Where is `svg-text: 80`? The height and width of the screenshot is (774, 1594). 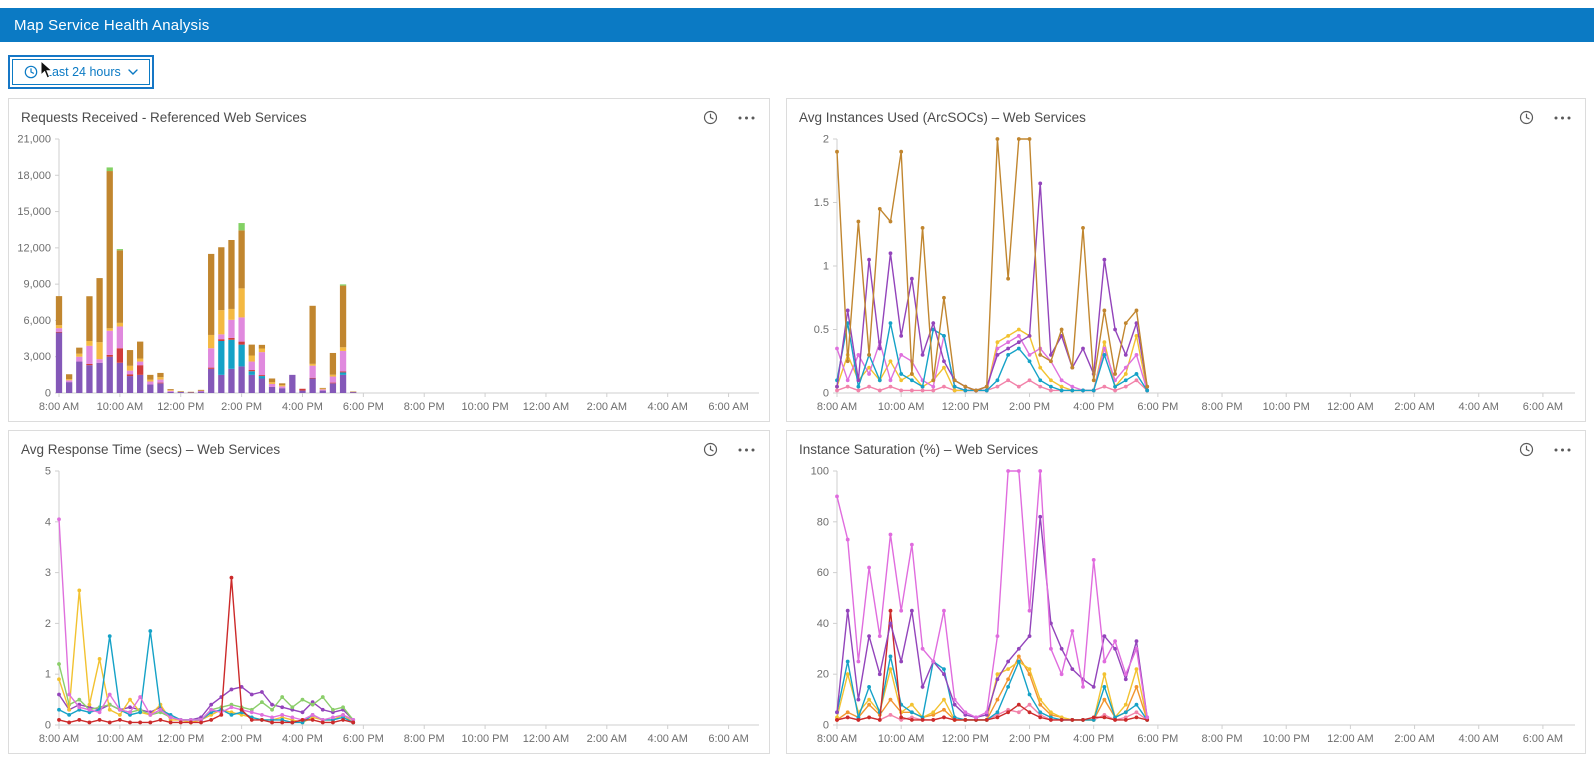
svg-text: 80 is located at coordinates (823, 522).